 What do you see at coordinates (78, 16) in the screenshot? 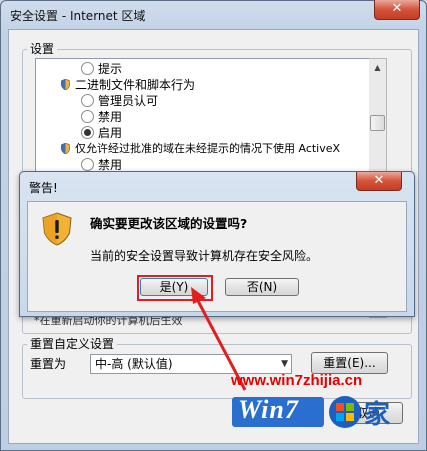
I see `window-title: 安全设置 - Internet 区域` at bounding box center [78, 16].